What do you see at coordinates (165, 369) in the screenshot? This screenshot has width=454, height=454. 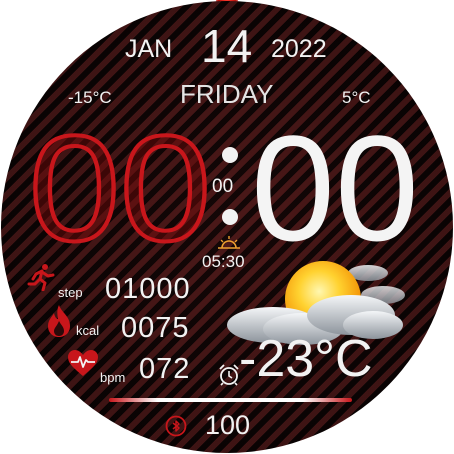 I see `heart-rate-value: 072` at bounding box center [165, 369].